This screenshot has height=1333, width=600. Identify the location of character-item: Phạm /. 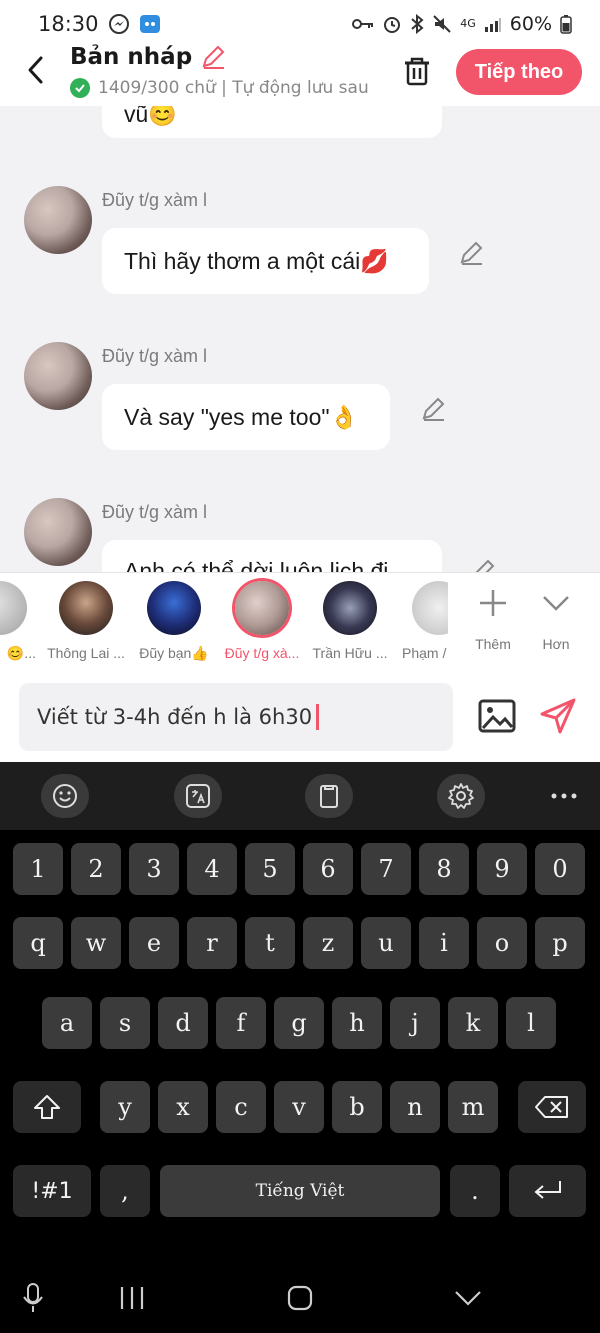
(423, 621).